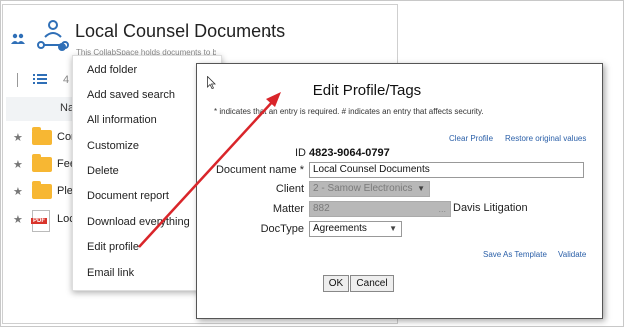 Image resolution: width=624 pixels, height=327 pixels. What do you see at coordinates (572, 254) in the screenshot?
I see `validate-link: Validate` at bounding box center [572, 254].